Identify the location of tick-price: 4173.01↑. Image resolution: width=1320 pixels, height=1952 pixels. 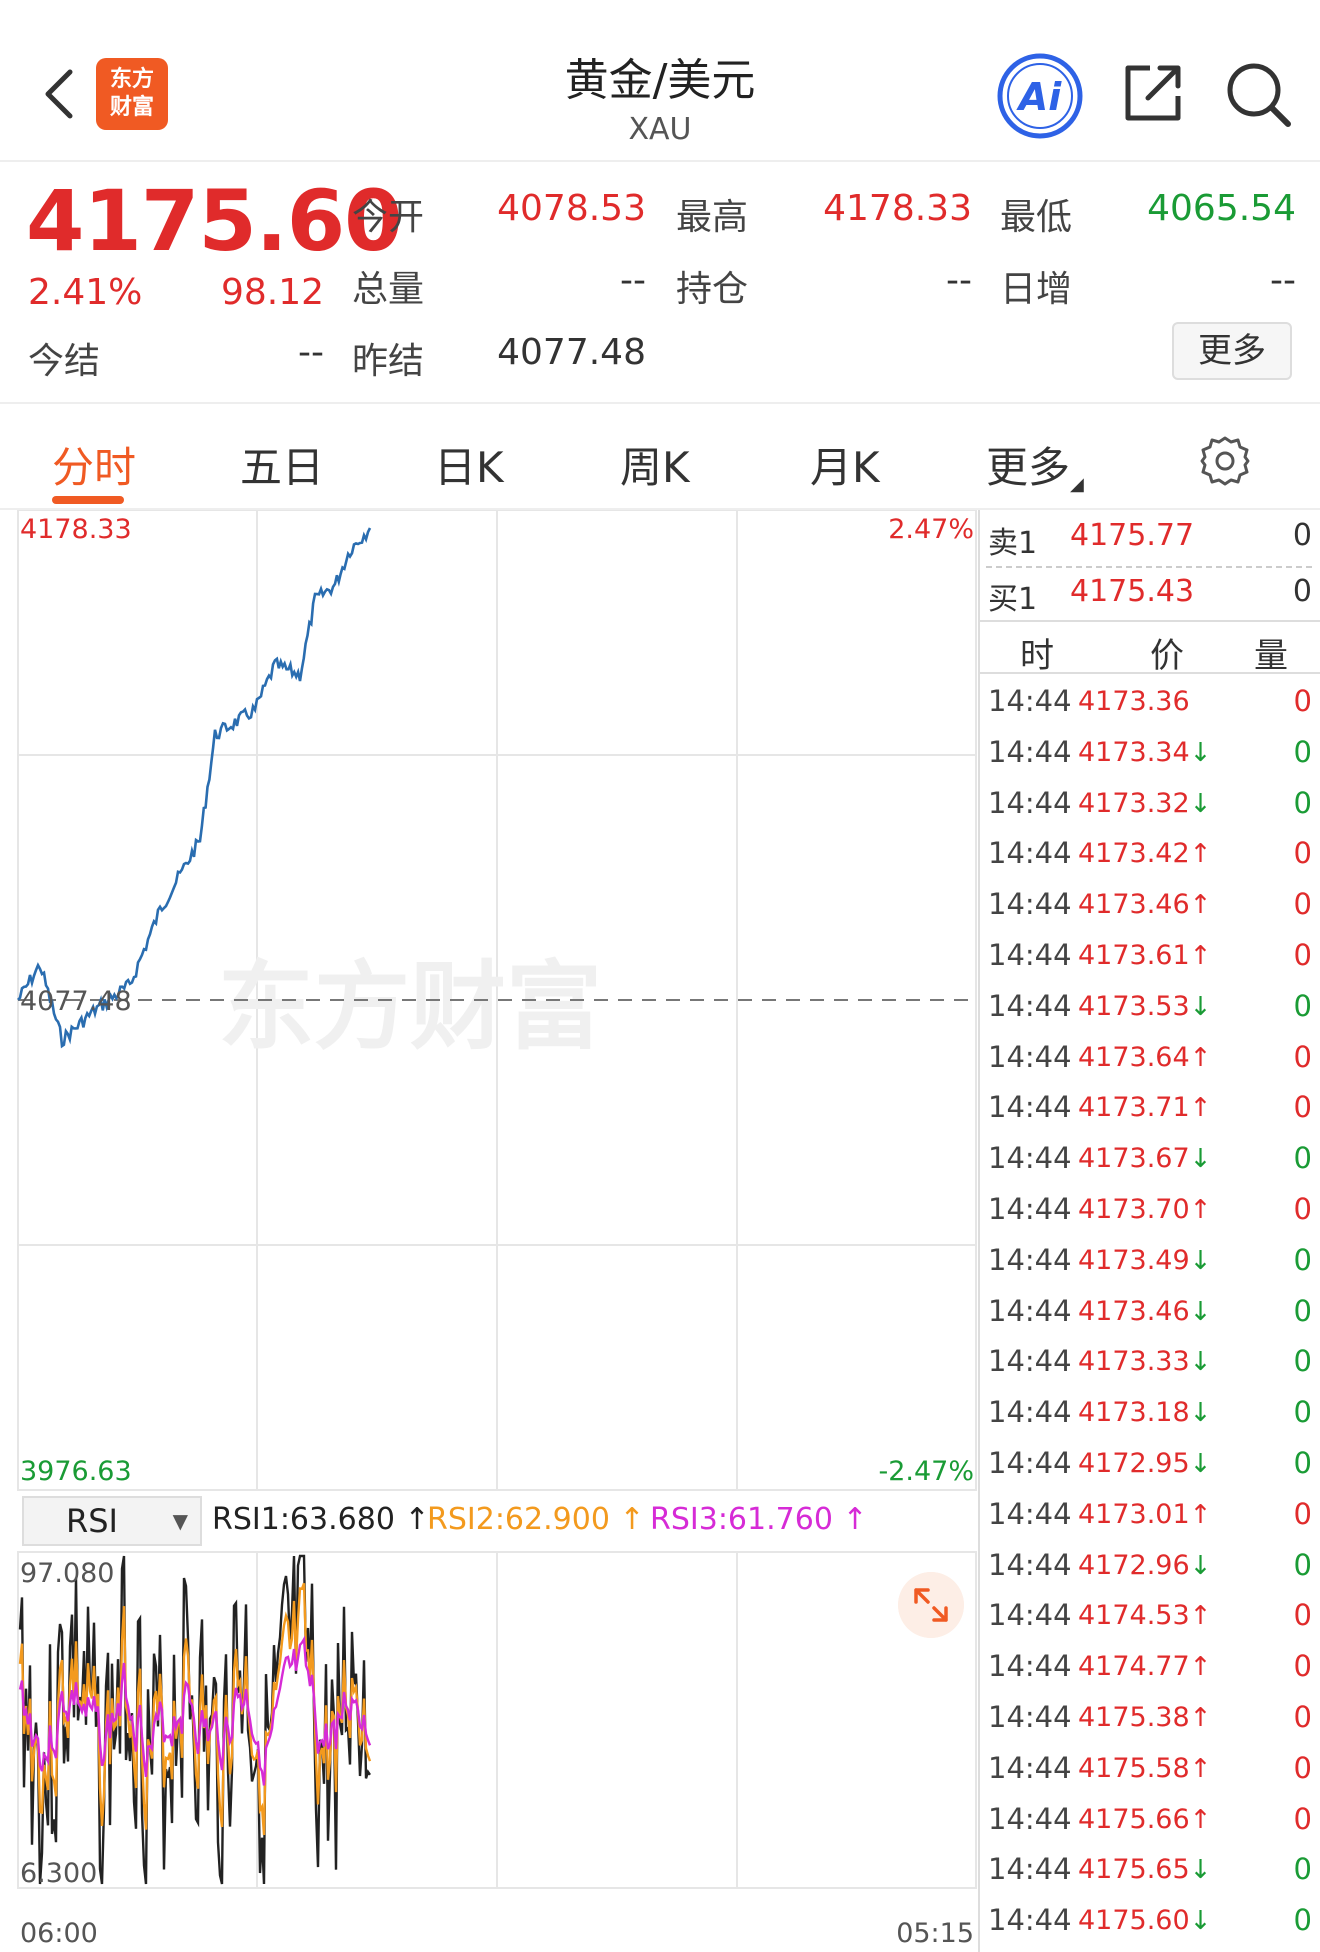
(1144, 1514).